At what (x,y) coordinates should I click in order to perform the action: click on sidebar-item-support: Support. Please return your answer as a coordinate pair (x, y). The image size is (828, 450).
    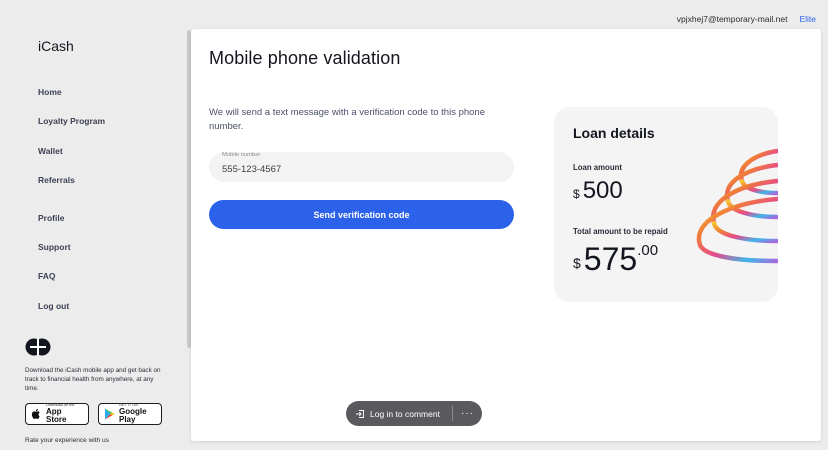
    Looking at the image, I should click on (71, 253).